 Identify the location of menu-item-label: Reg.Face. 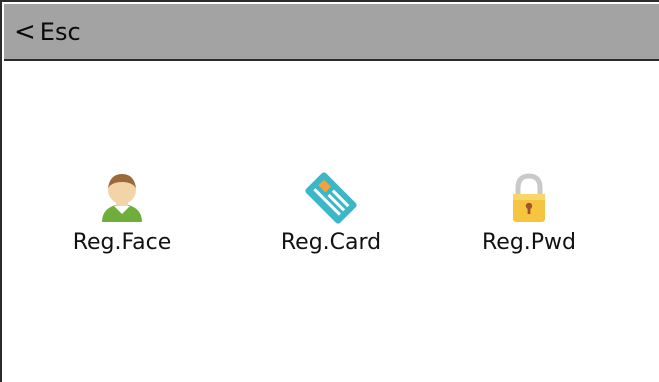
(122, 242).